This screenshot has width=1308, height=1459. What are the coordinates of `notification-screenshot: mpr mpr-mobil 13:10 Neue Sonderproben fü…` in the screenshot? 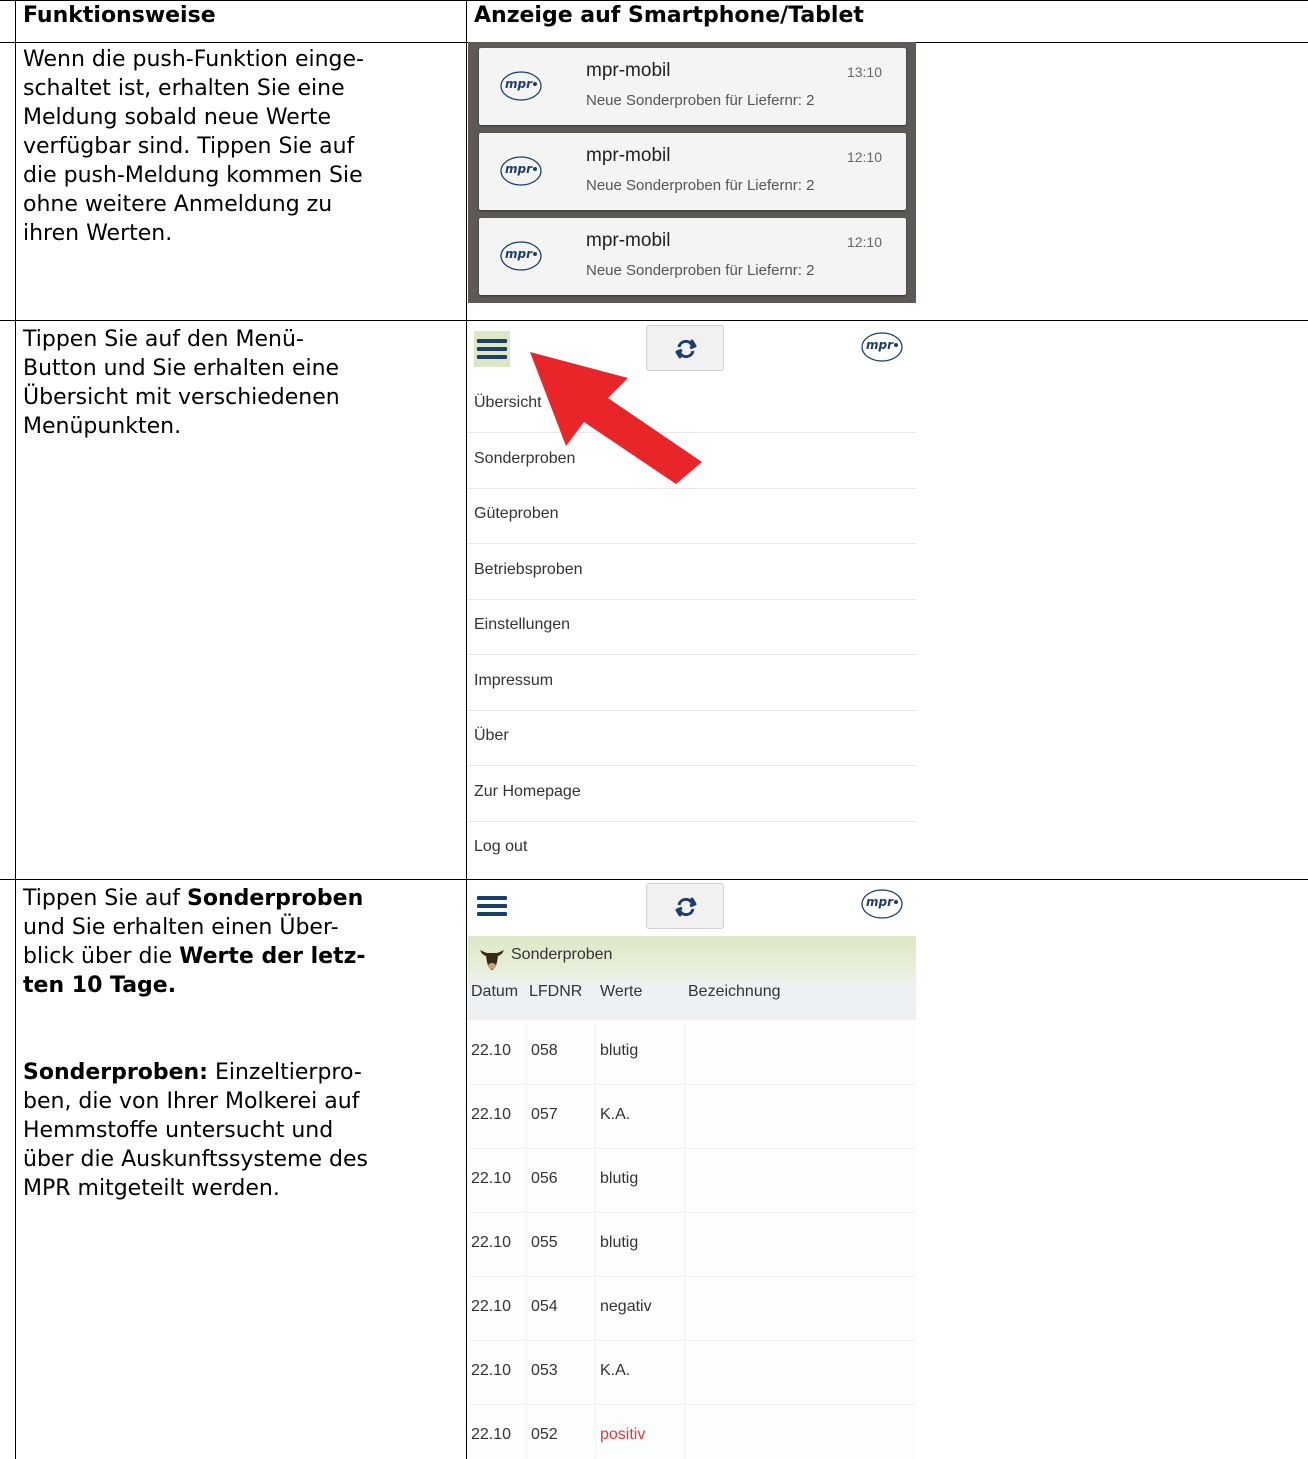 It's located at (692, 172).